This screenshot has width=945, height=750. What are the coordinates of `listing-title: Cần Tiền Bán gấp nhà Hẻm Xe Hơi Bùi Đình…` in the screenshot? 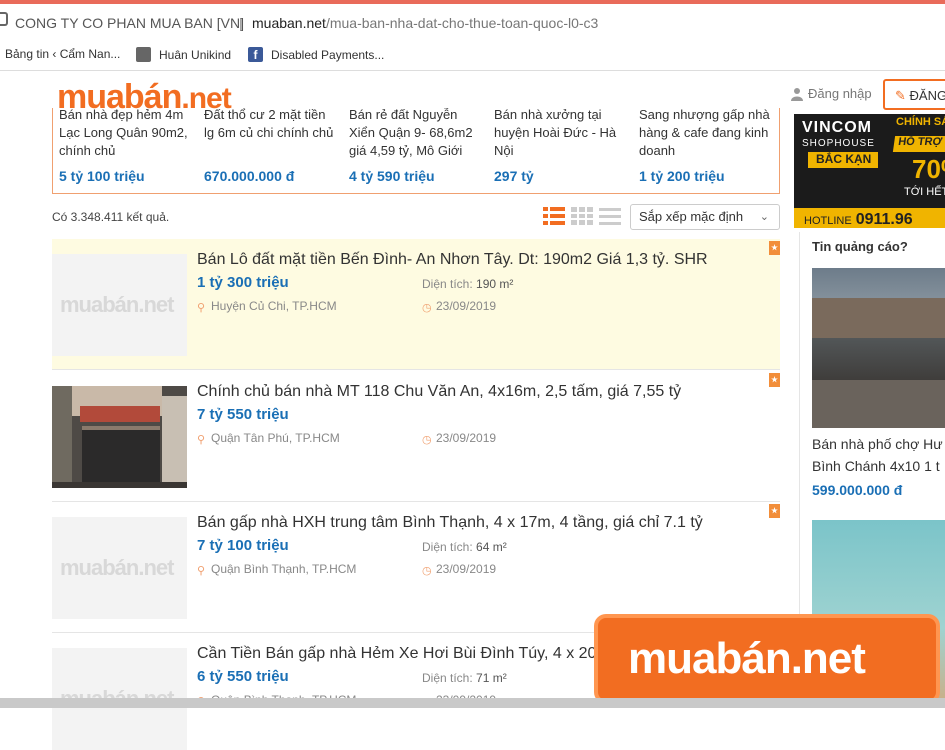 It's located at (396, 654).